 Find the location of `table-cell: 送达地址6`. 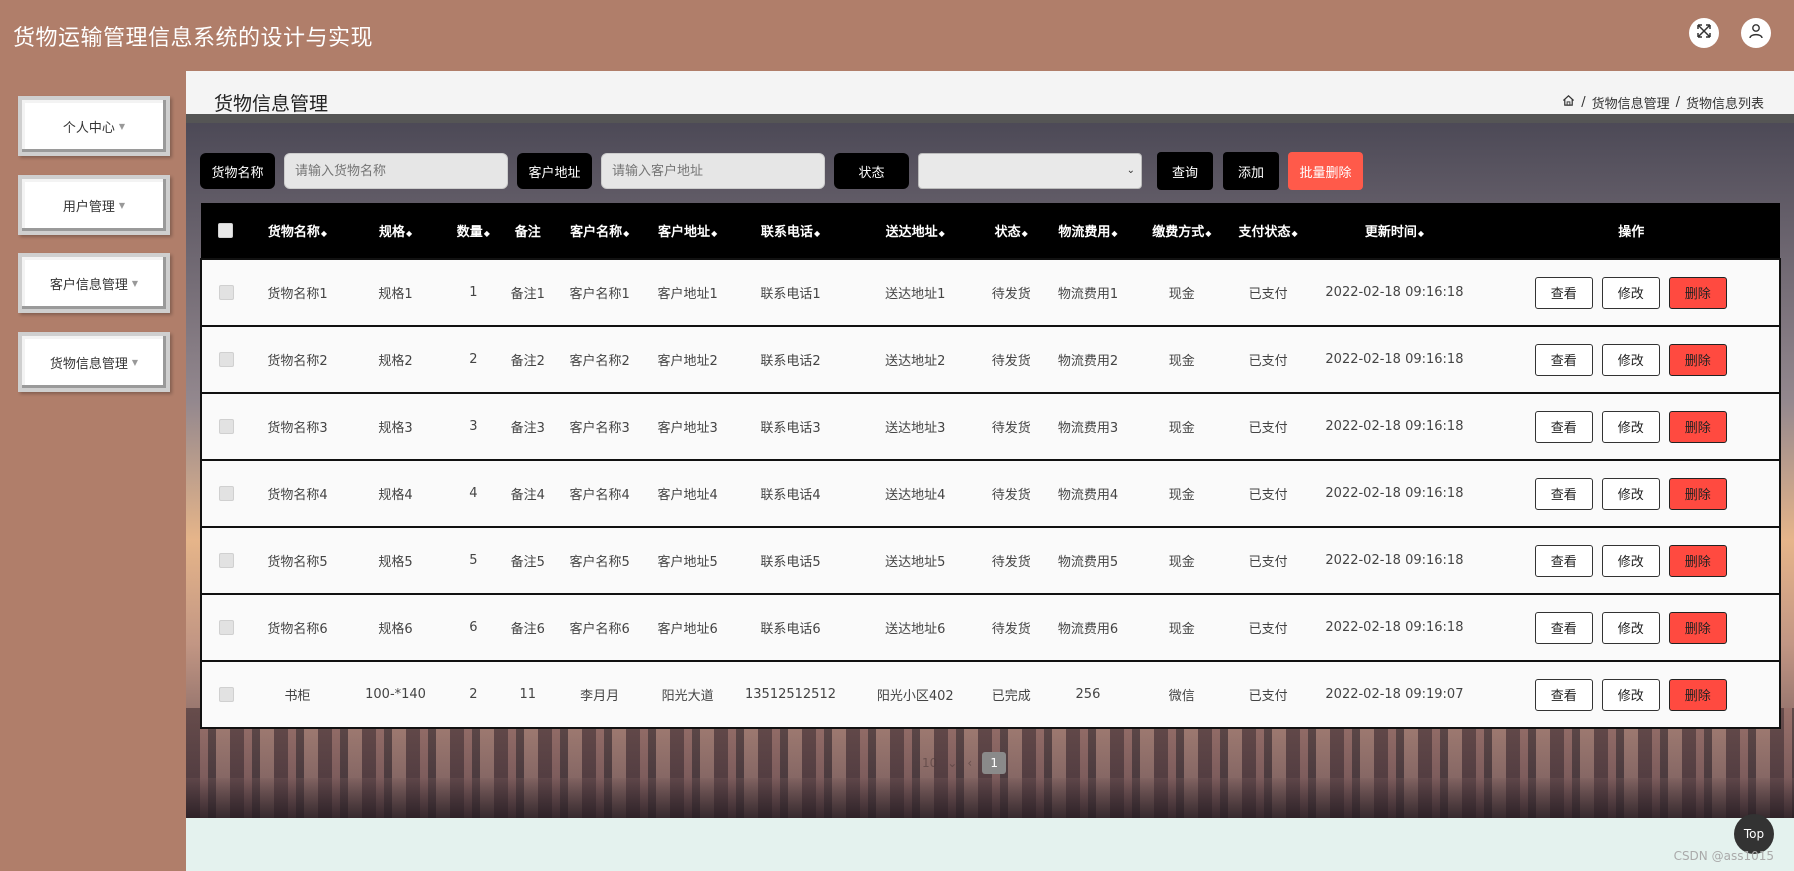

table-cell: 送达地址6 is located at coordinates (915, 629).